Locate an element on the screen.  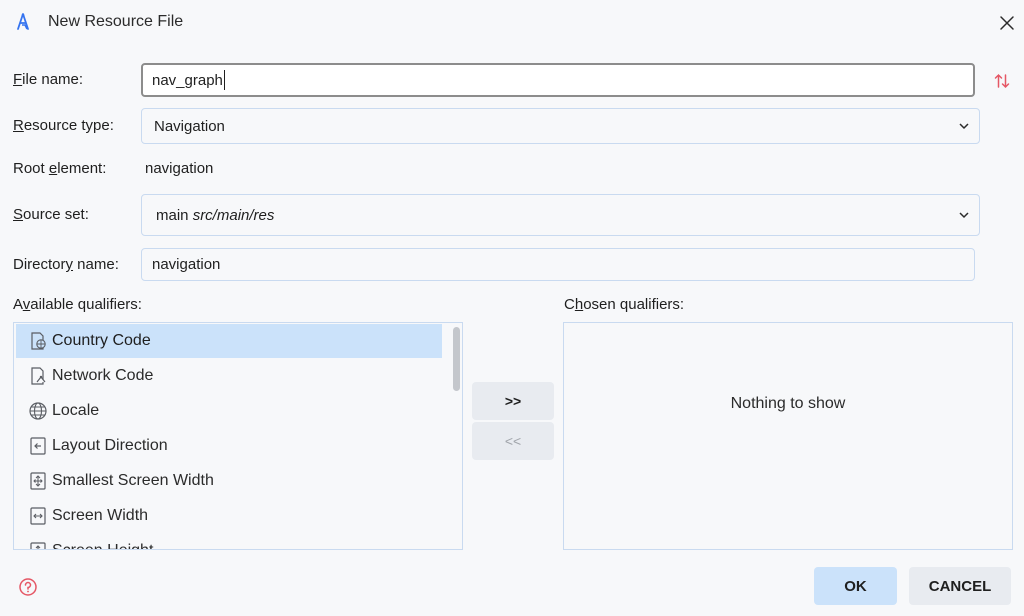
file-name-label: File name: is located at coordinates (48, 79).